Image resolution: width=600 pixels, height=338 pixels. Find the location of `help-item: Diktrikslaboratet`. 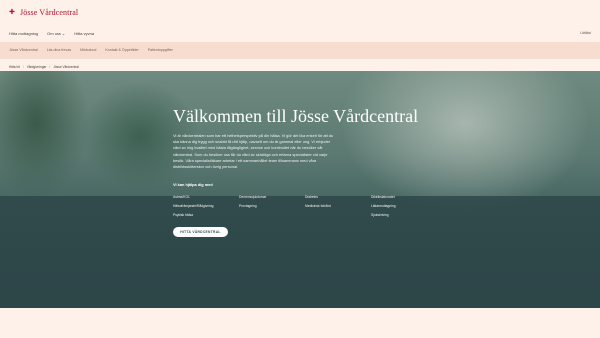

help-item: Diktrikslaboratet is located at coordinates (404, 197).